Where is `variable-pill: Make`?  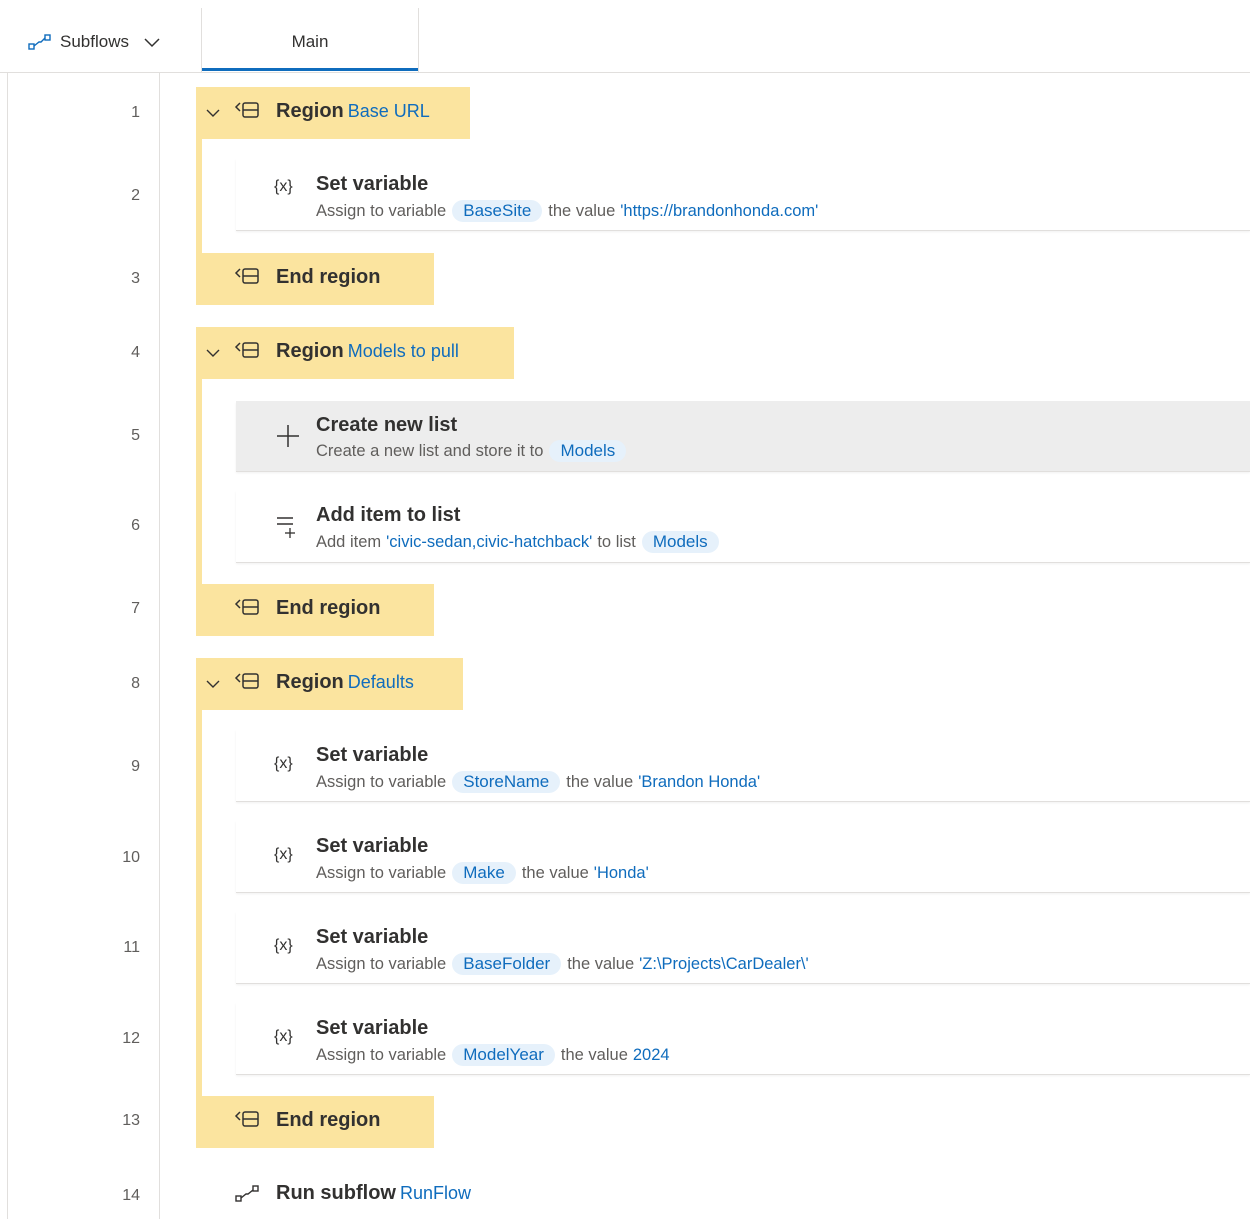
variable-pill: Make is located at coordinates (484, 873).